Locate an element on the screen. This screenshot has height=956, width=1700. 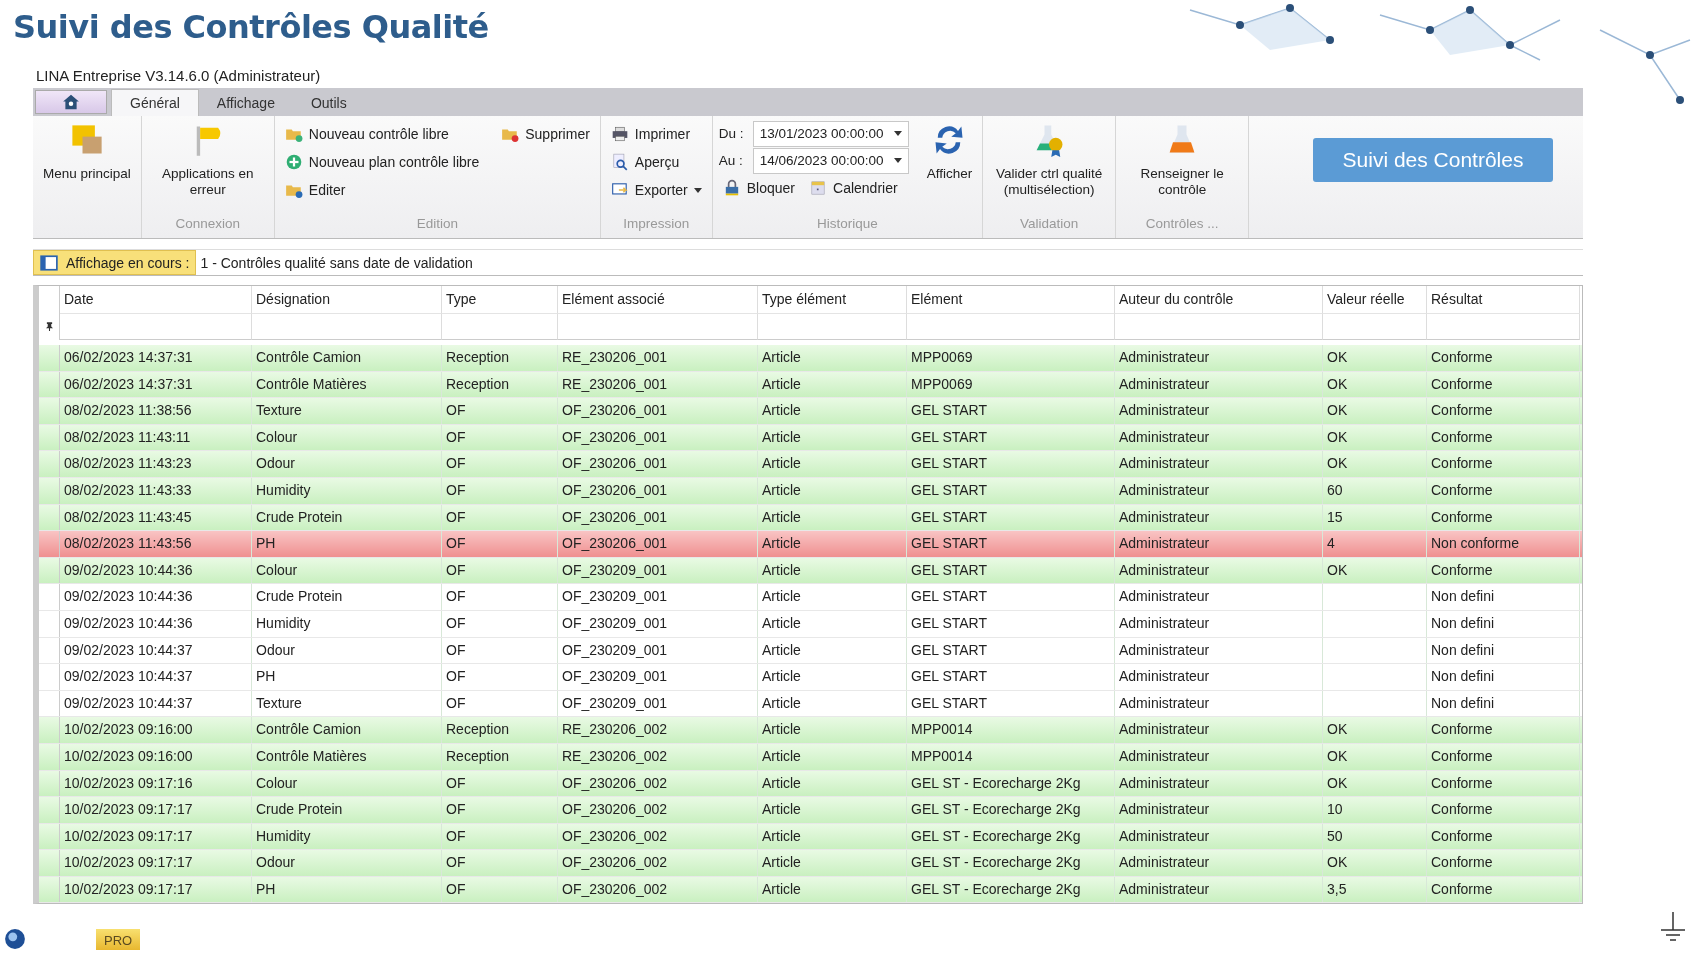
ribbon-button: Afficher is located at coordinates (949, 152).